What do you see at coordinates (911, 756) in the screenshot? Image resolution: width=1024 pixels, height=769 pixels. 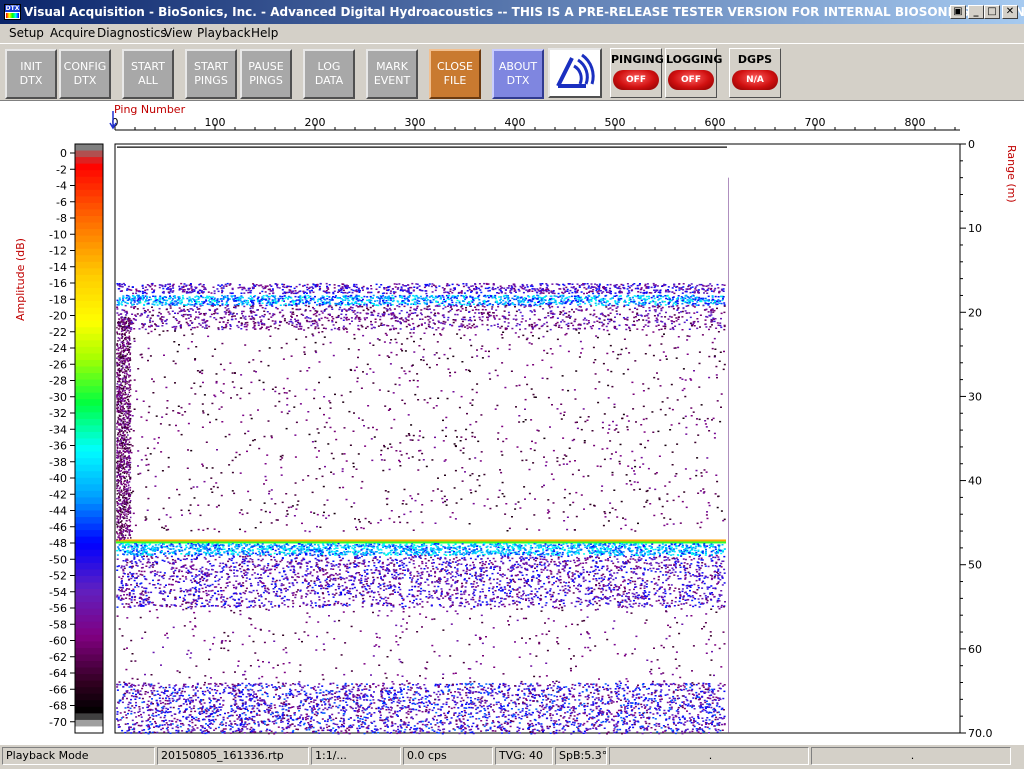 I see `status-field-2: .` at bounding box center [911, 756].